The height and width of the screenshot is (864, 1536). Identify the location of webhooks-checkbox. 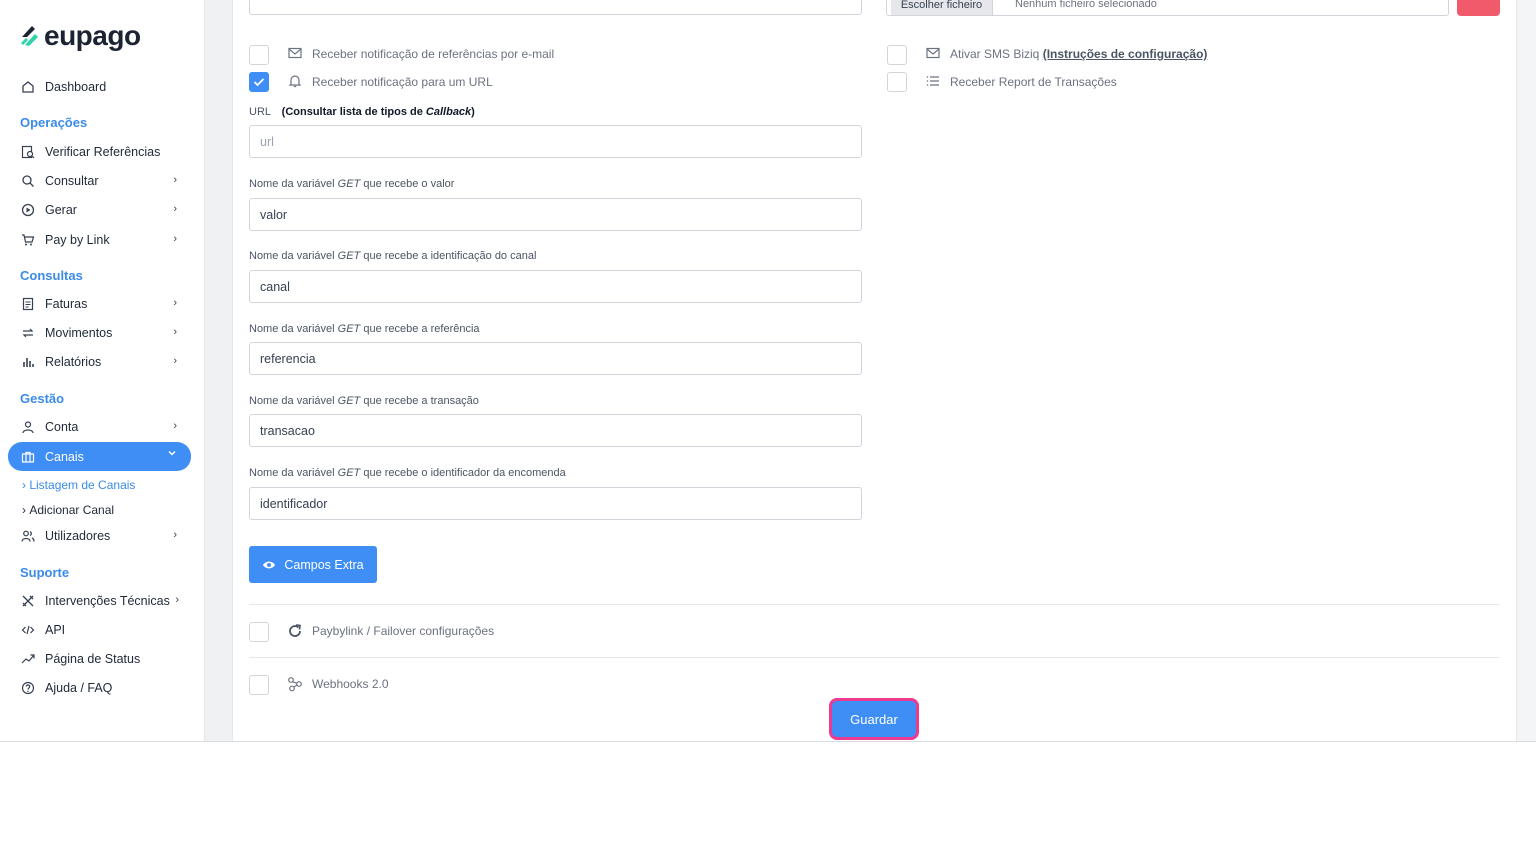
(259, 685).